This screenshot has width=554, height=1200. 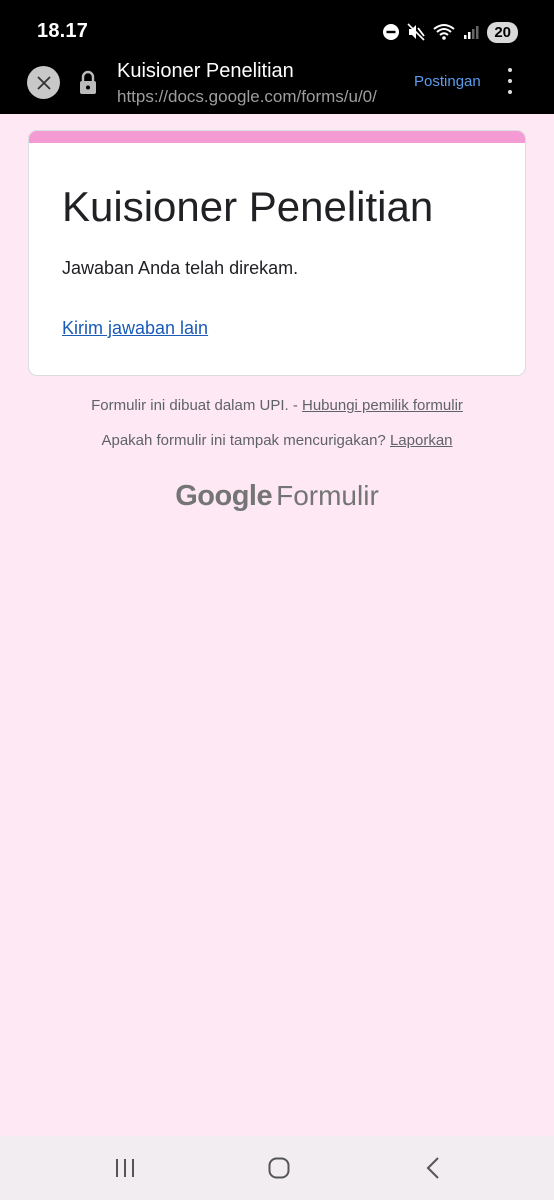 What do you see at coordinates (510, 81) in the screenshot?
I see `more-vert-icon` at bounding box center [510, 81].